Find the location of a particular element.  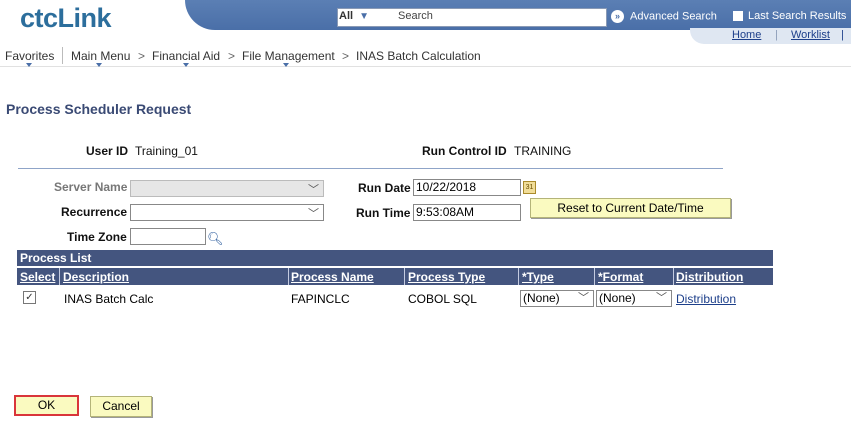

server-name-label: Server Name is located at coordinates (91, 187).